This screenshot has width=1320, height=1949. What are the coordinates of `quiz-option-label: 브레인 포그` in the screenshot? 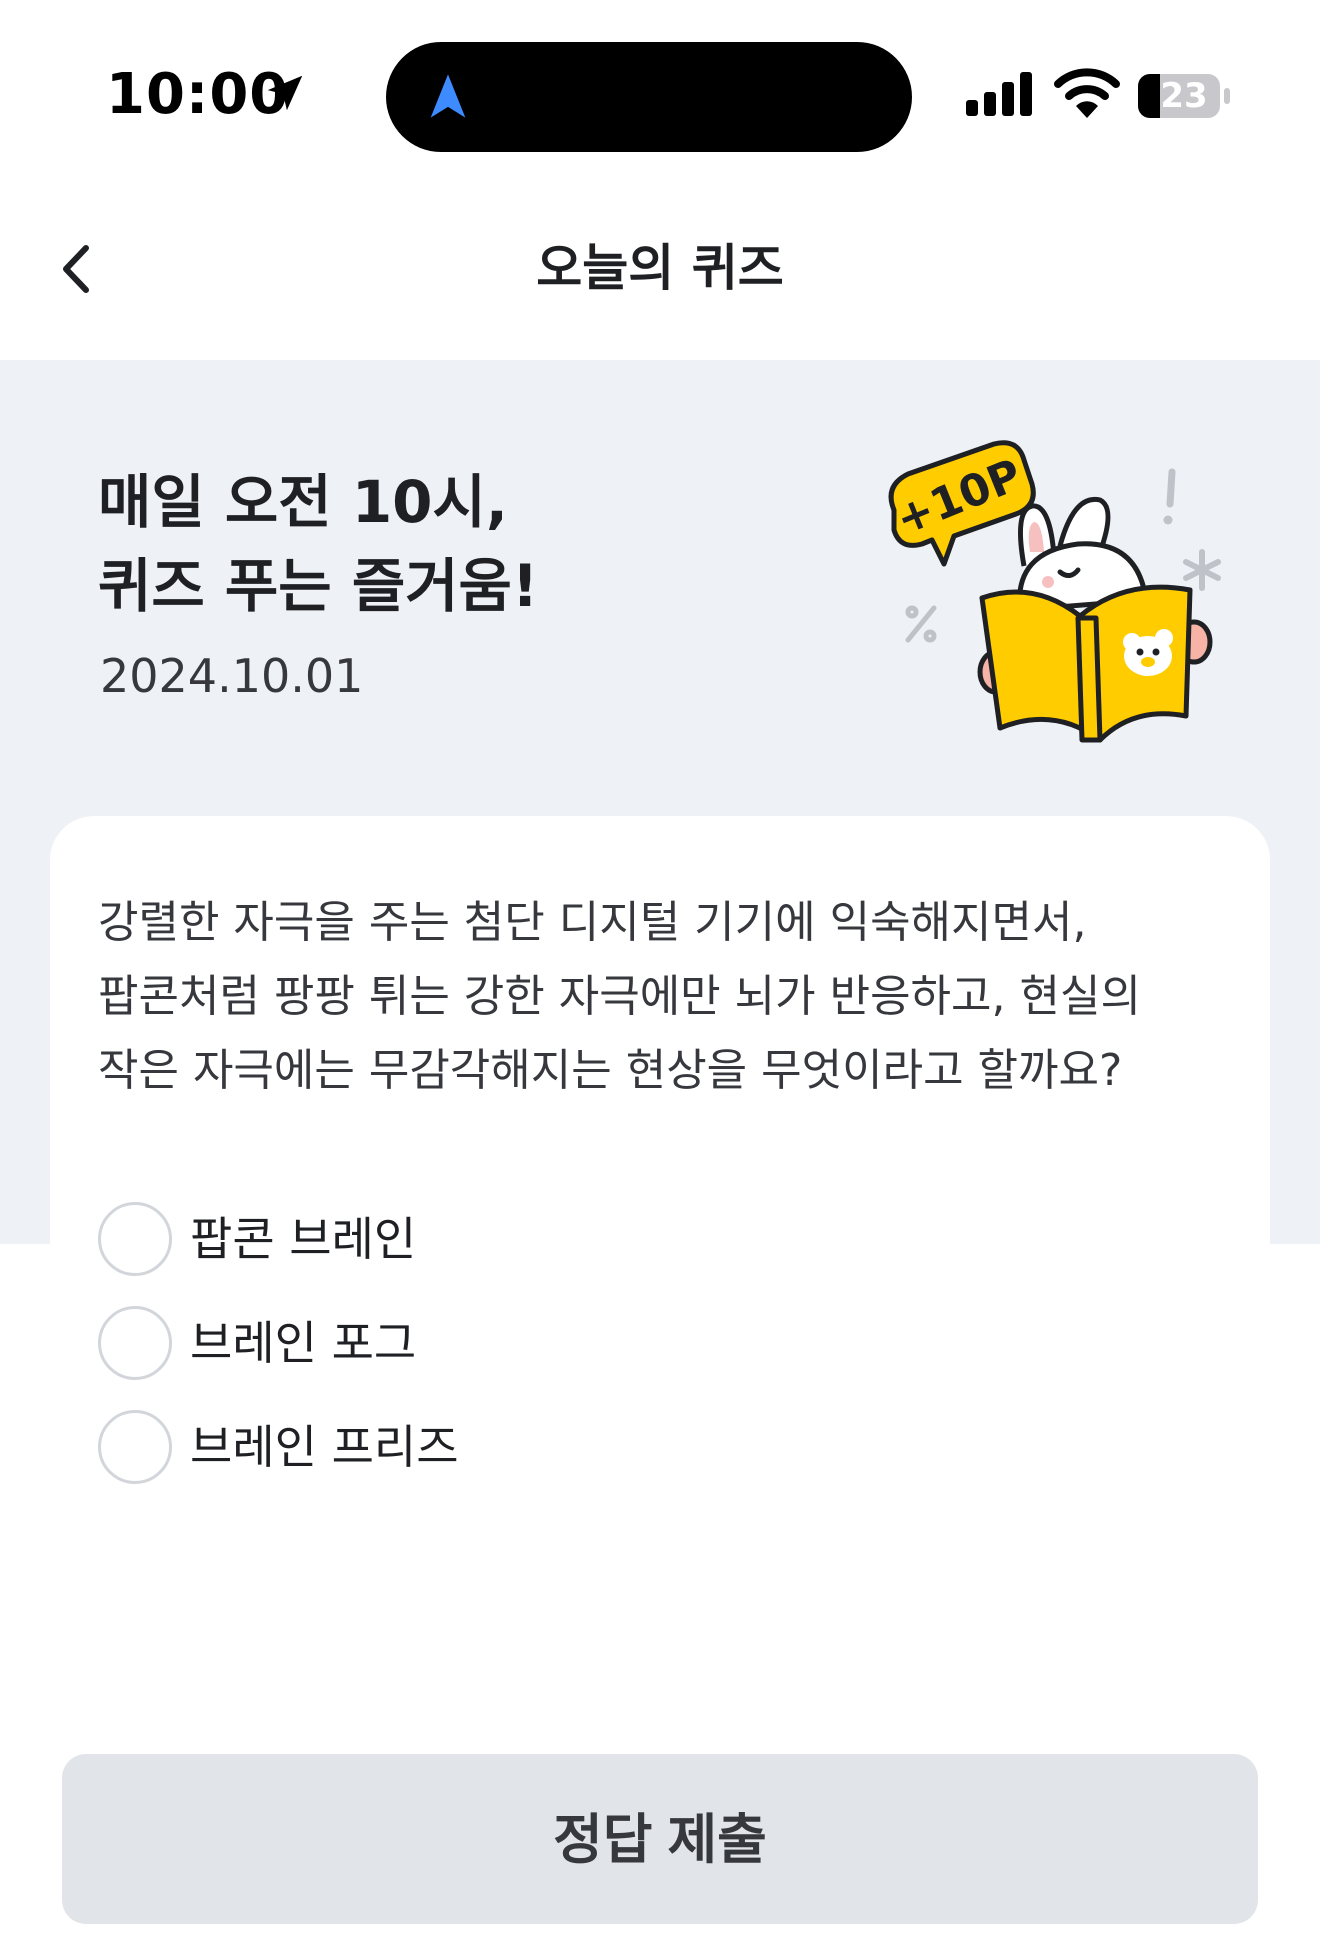 It's located at (303, 1343).